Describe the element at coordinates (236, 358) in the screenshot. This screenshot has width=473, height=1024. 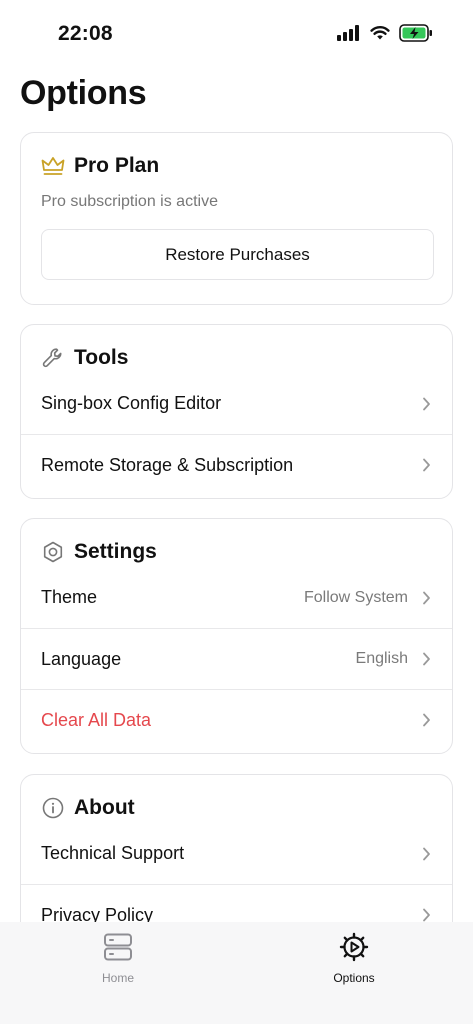
I see `tools-header: Tools` at that location.